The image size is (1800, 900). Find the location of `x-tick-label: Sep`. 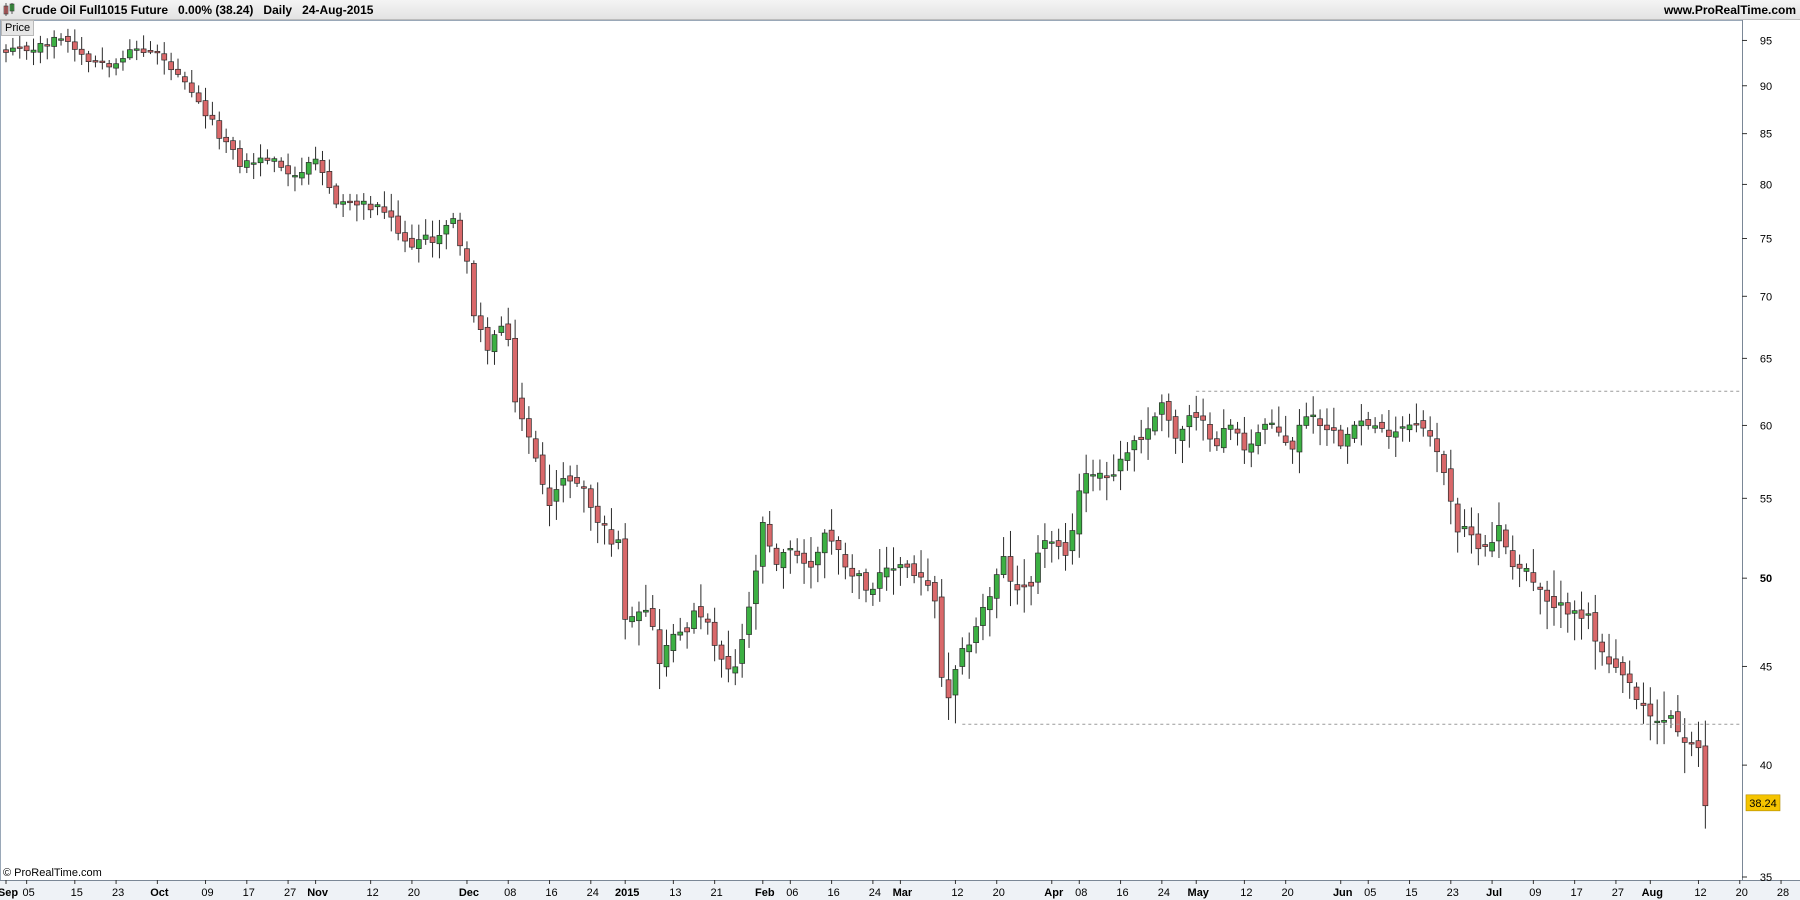

x-tick-label: Sep is located at coordinates (9, 893).